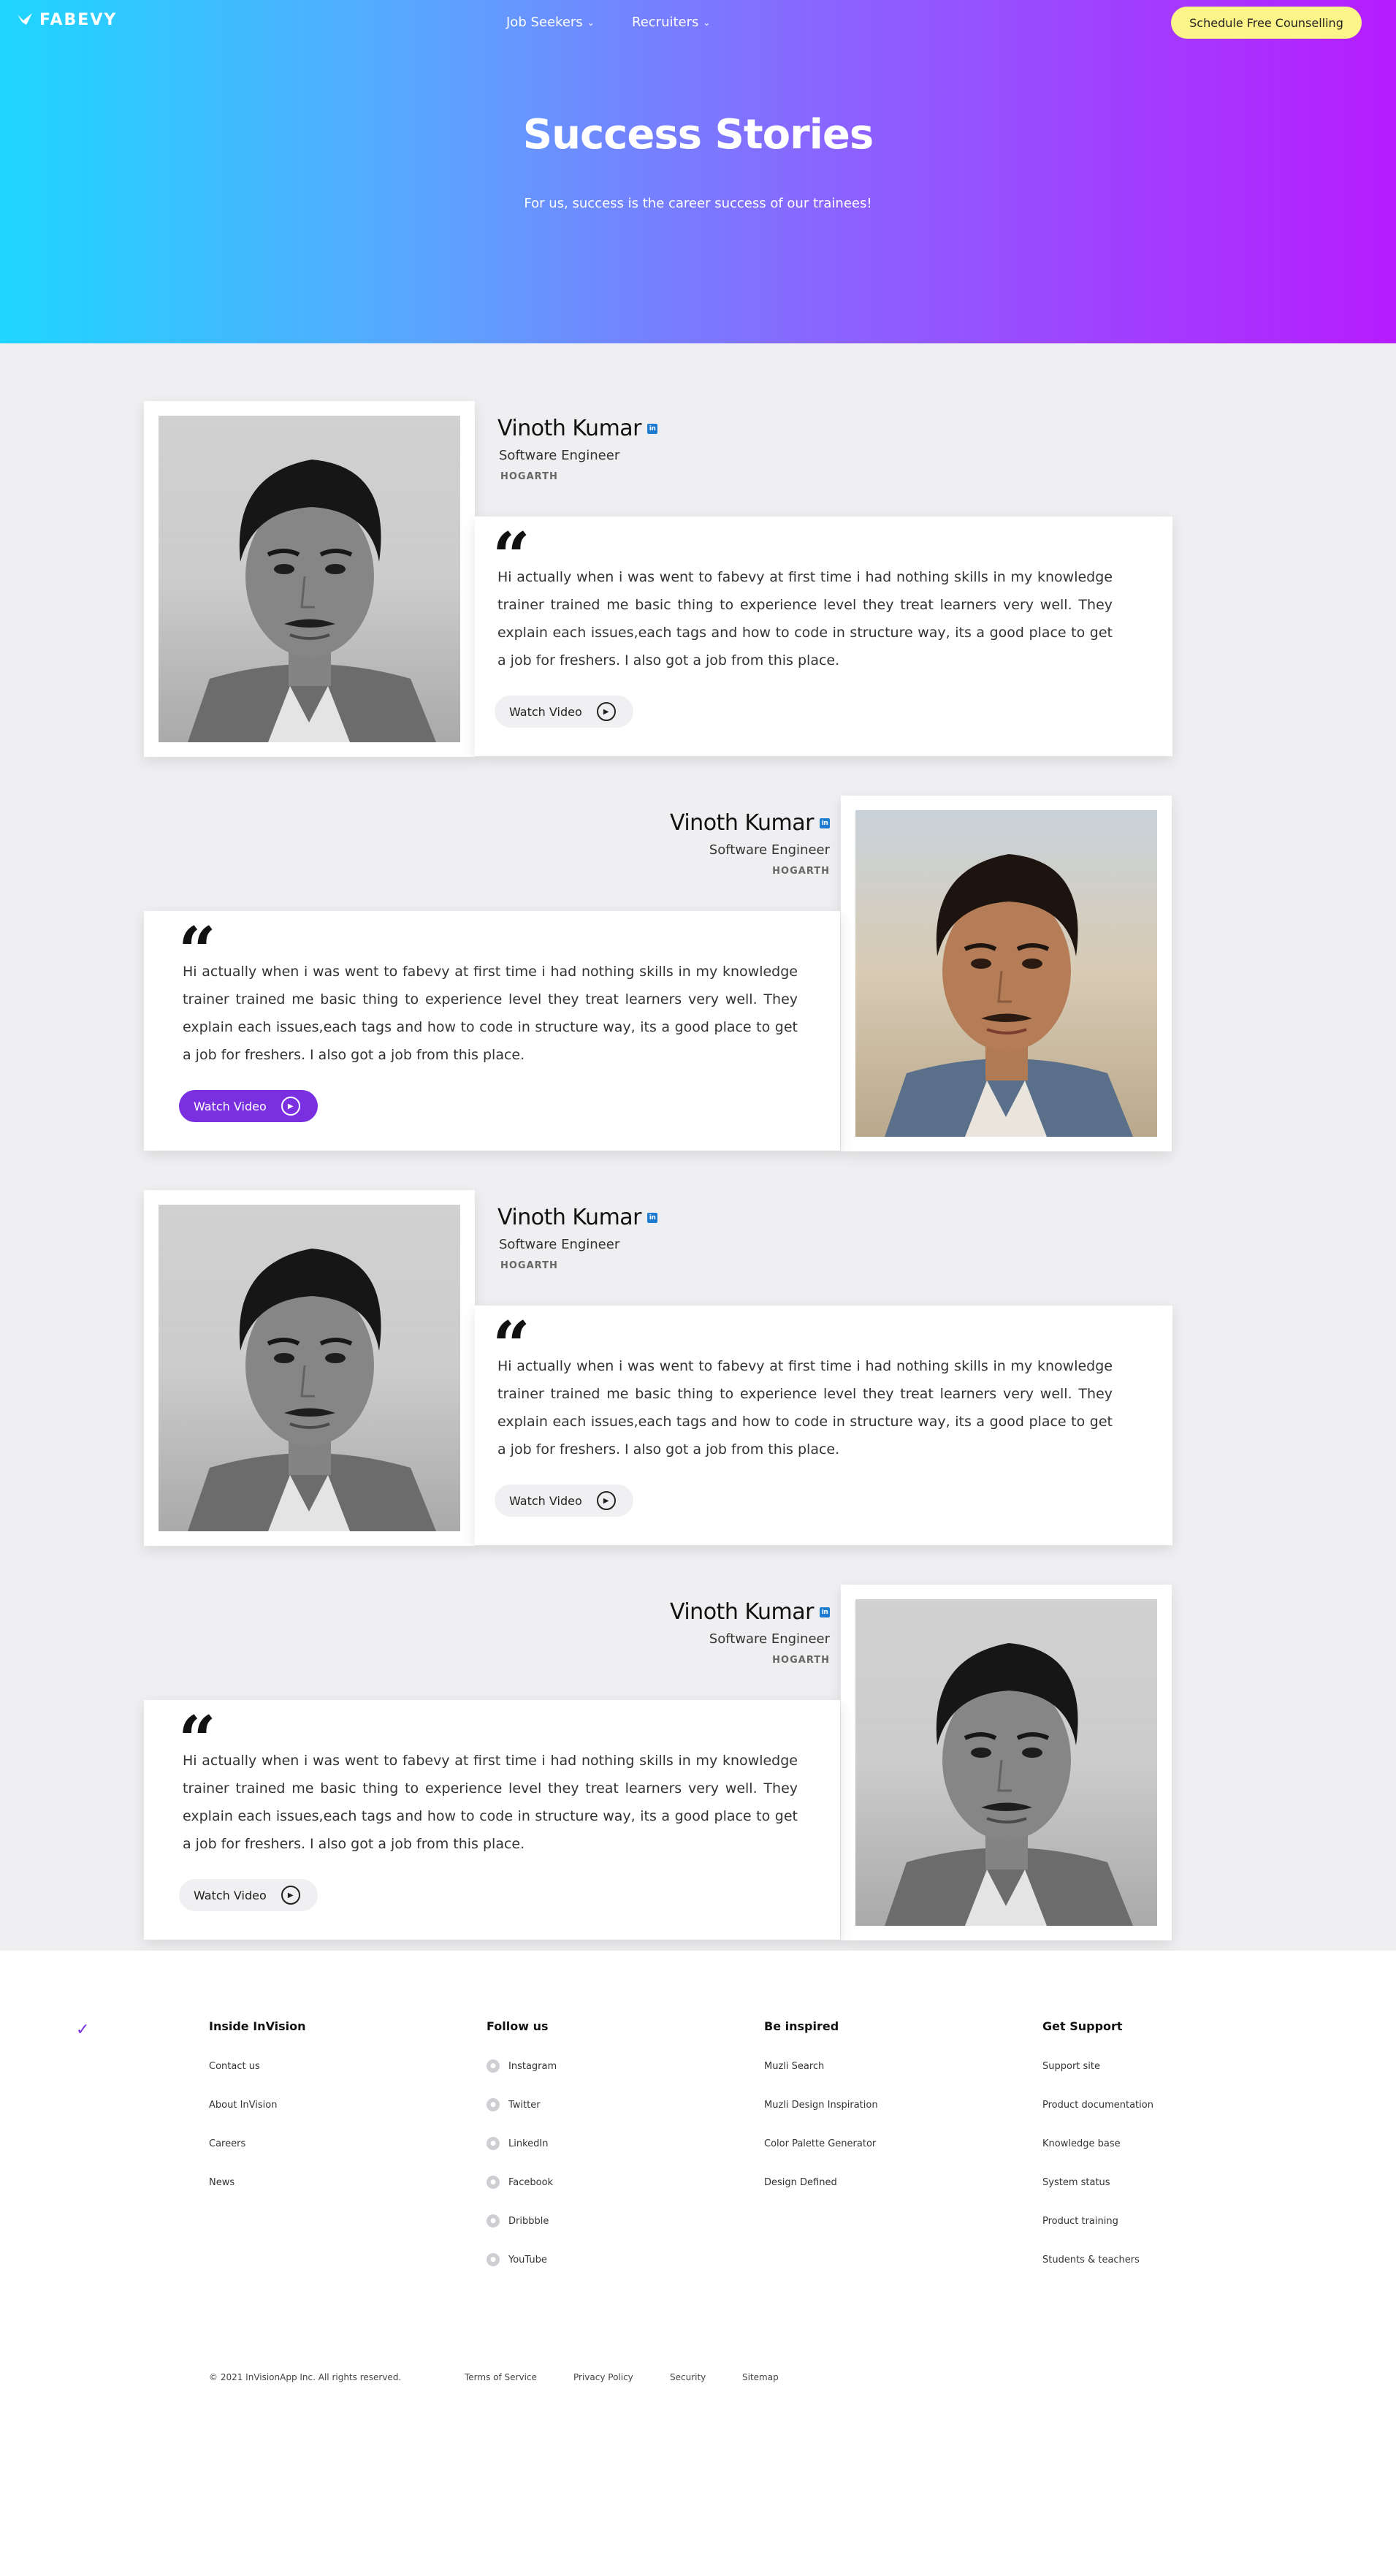 The height and width of the screenshot is (2576, 1396). What do you see at coordinates (821, 2106) in the screenshot?
I see `footer-link-label: Muzli Design Inspiration` at bounding box center [821, 2106].